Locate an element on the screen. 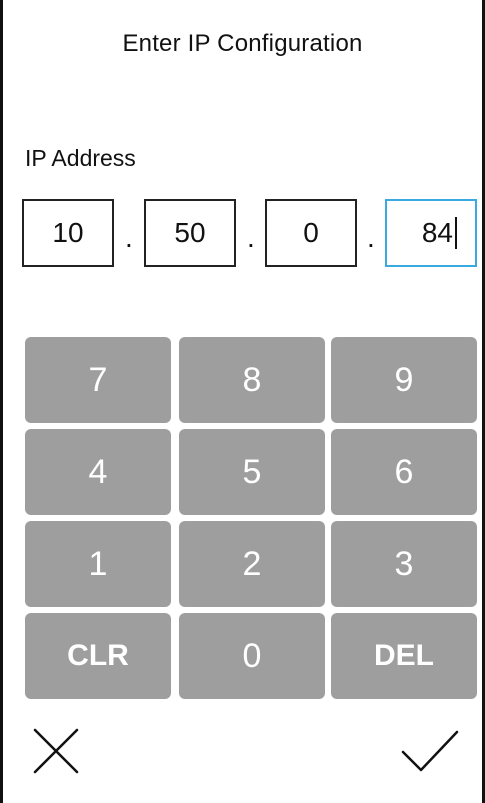  ip-octet-4-field: 84 is located at coordinates (431, 233).